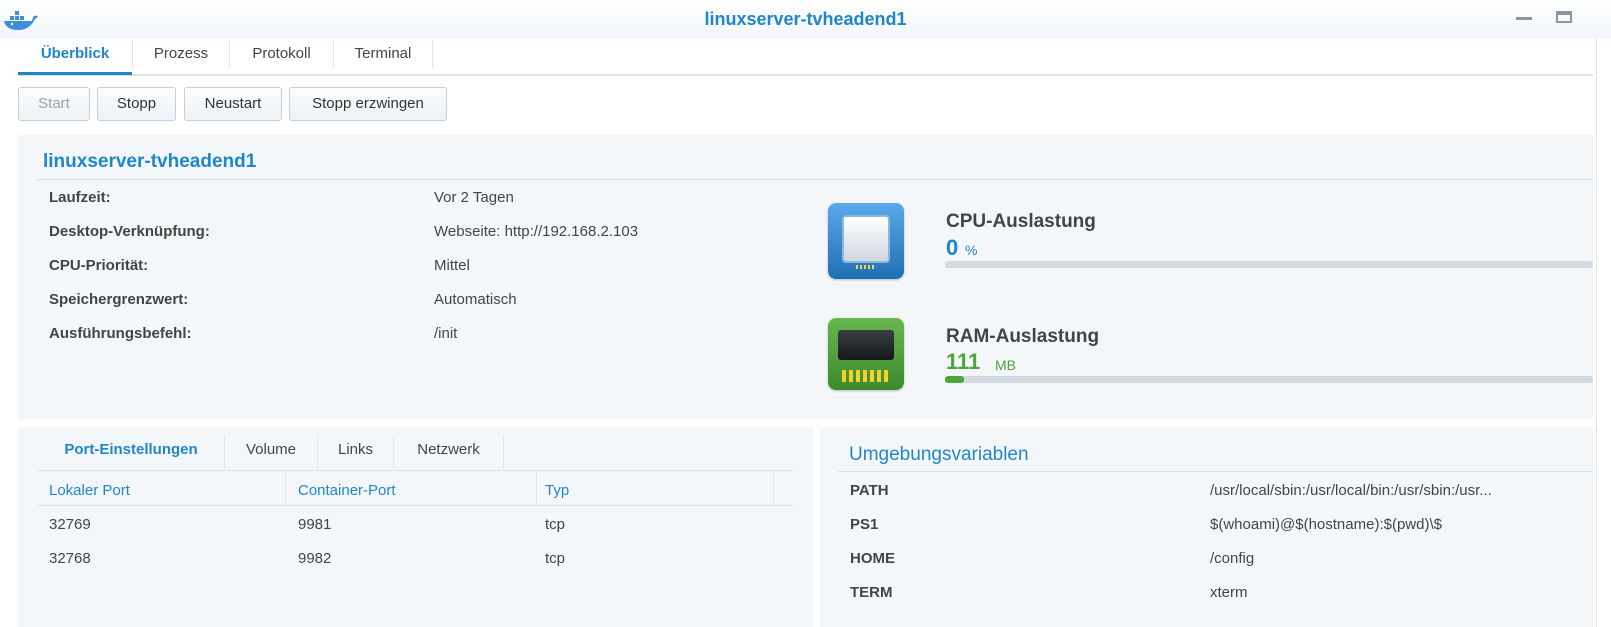 The width and height of the screenshot is (1611, 627). What do you see at coordinates (952, 247) in the screenshot?
I see `cpu-usage-value: 0` at bounding box center [952, 247].